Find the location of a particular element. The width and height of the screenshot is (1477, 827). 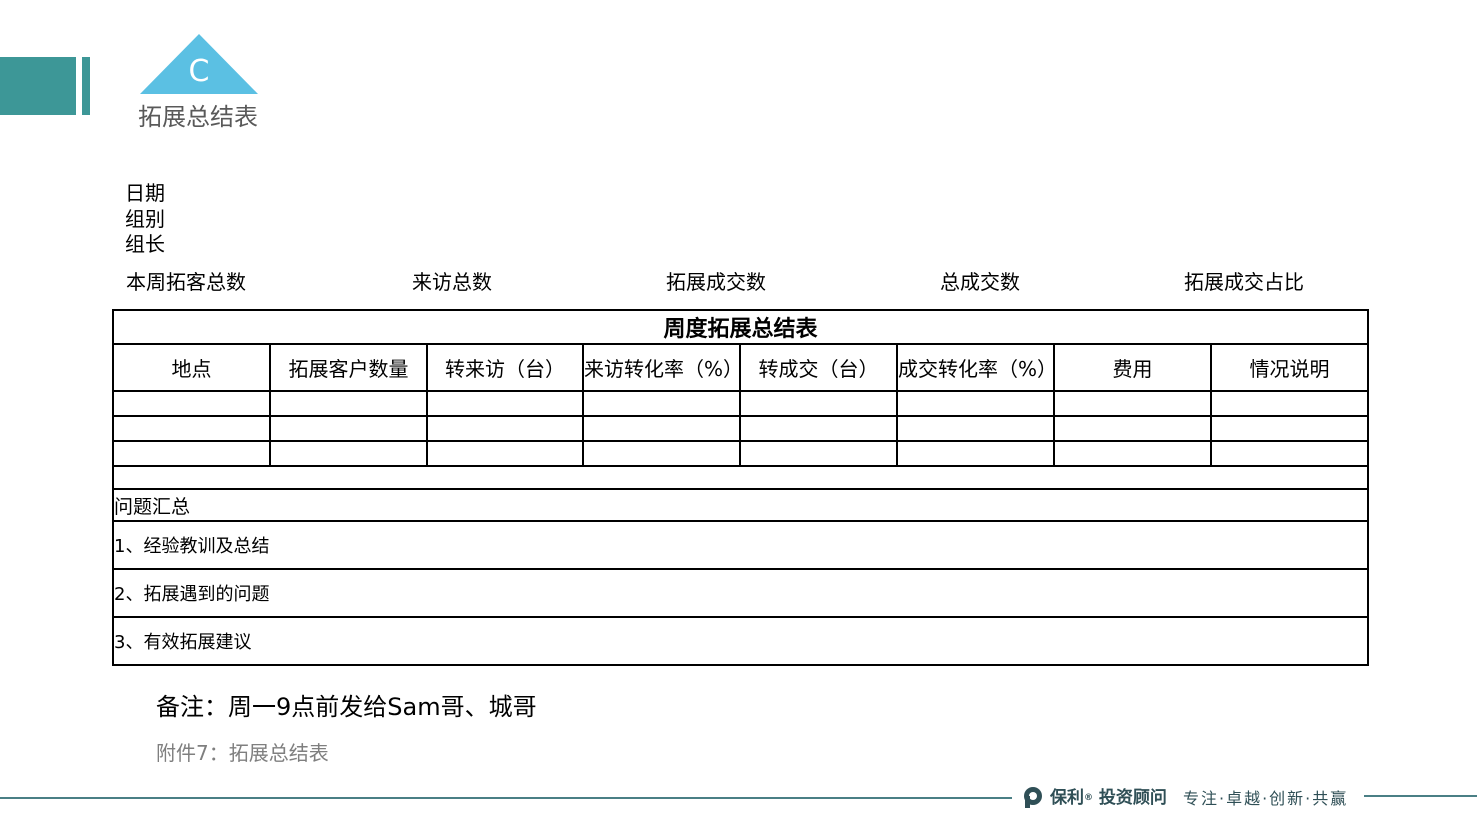

column-header-visit-conversion: 来访转化率（%） is located at coordinates (661, 367).